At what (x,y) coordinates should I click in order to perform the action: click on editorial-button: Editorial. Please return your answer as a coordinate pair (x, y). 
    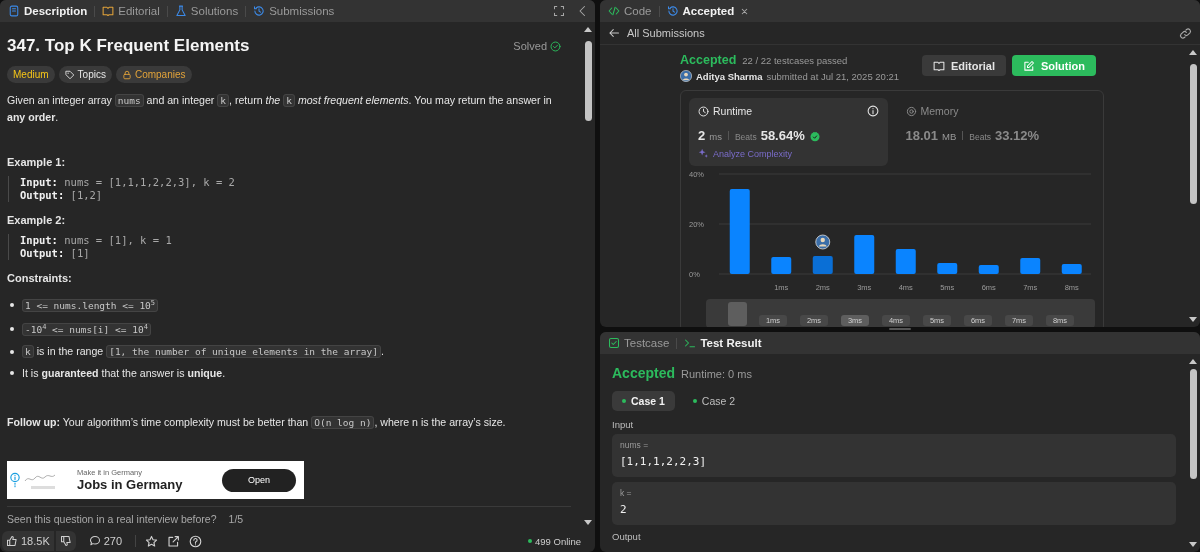
    Looking at the image, I should click on (964, 65).